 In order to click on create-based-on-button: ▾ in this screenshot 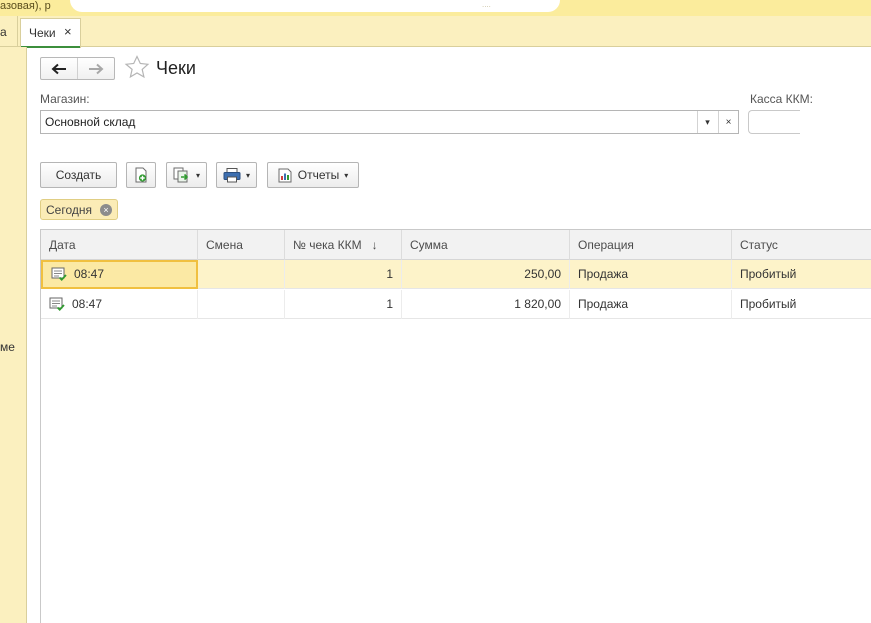, I will do `click(186, 175)`.